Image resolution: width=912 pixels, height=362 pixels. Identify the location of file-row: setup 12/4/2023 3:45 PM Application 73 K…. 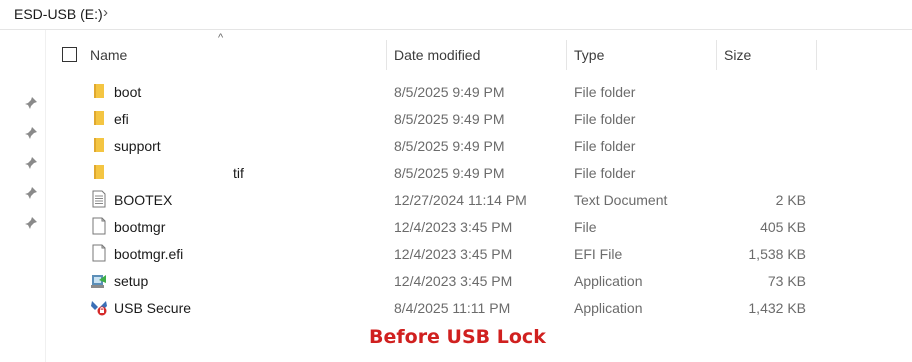
(479, 280).